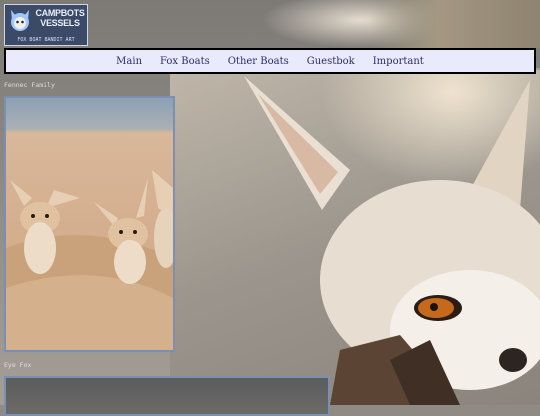 This screenshot has height=416, width=540. What do you see at coordinates (455, 24) in the screenshot?
I see `background-bush` at bounding box center [455, 24].